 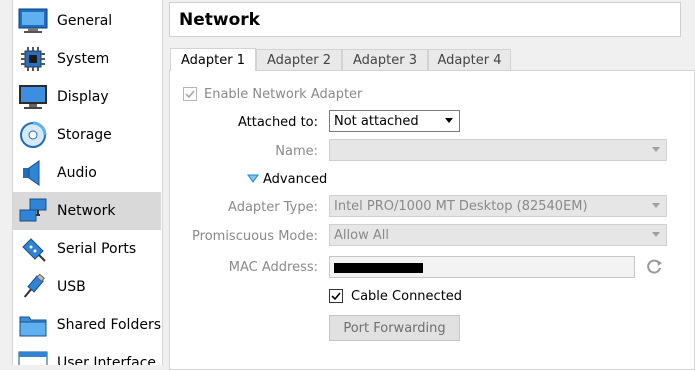 What do you see at coordinates (482, 267) in the screenshot?
I see `mac-address-field` at bounding box center [482, 267].